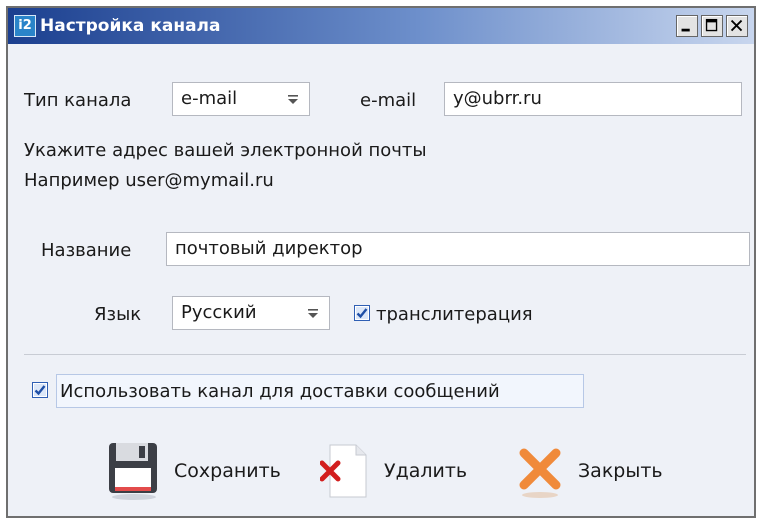 The height and width of the screenshot is (522, 759). What do you see at coordinates (86, 250) in the screenshot?
I see `name-label: Название` at bounding box center [86, 250].